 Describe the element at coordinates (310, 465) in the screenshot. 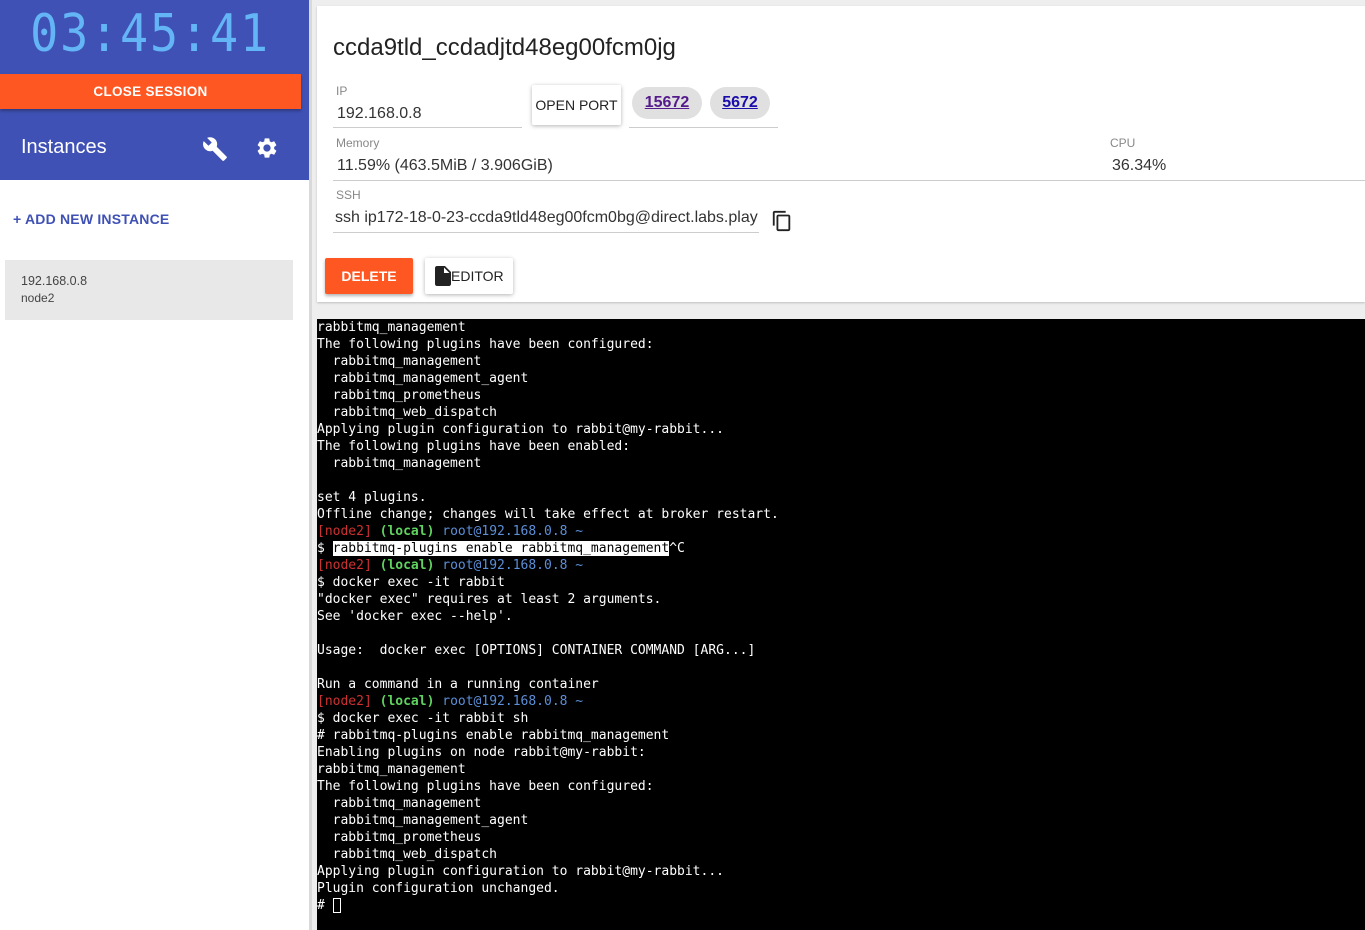

I see `sidebar-divider` at that location.